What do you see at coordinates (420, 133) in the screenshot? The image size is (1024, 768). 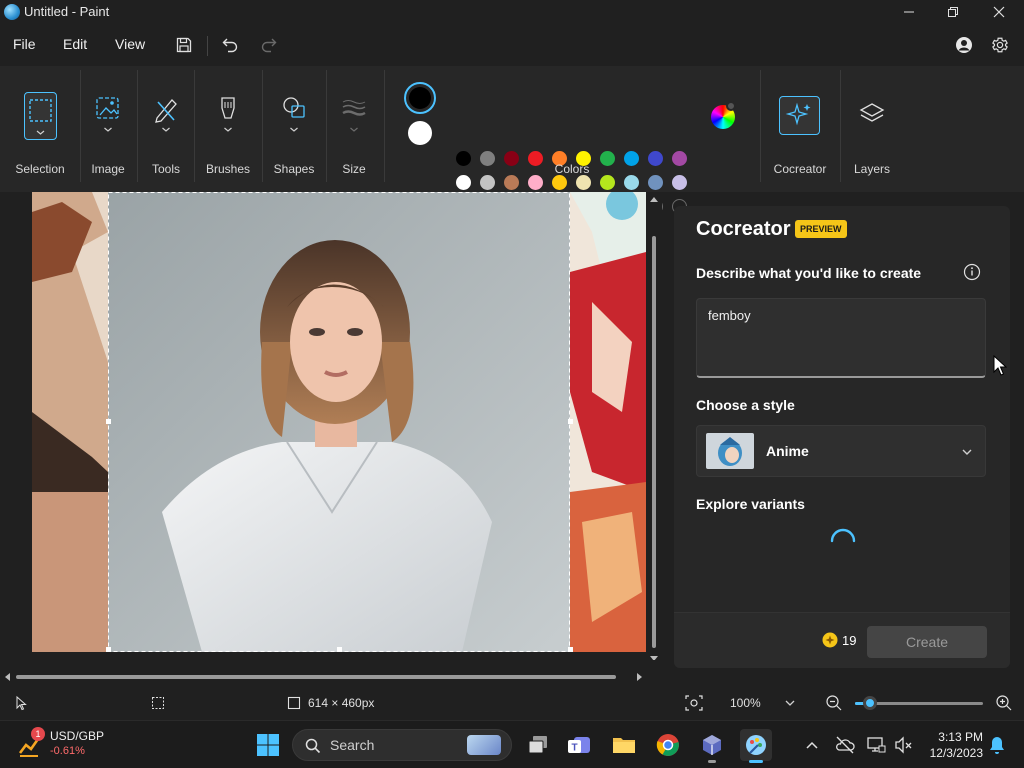 I see `secondary-color-button` at bounding box center [420, 133].